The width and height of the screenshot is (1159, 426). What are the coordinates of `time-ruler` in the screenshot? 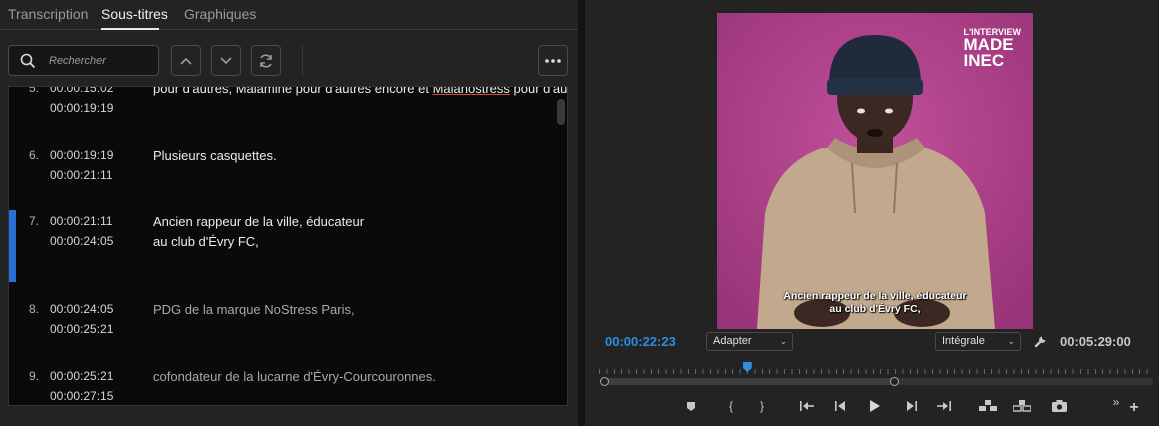 It's located at (875, 369).